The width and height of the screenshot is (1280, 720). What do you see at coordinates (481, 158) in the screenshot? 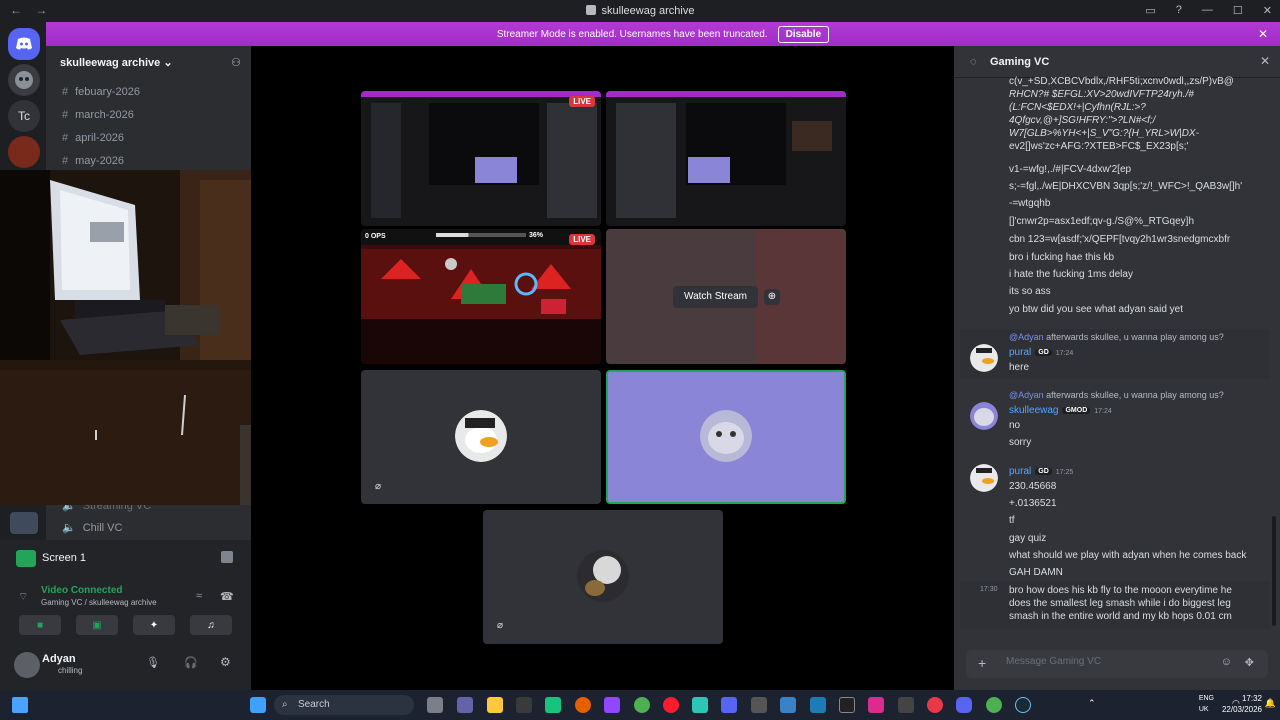
I see `stream-tile-1: LIVE` at bounding box center [481, 158].